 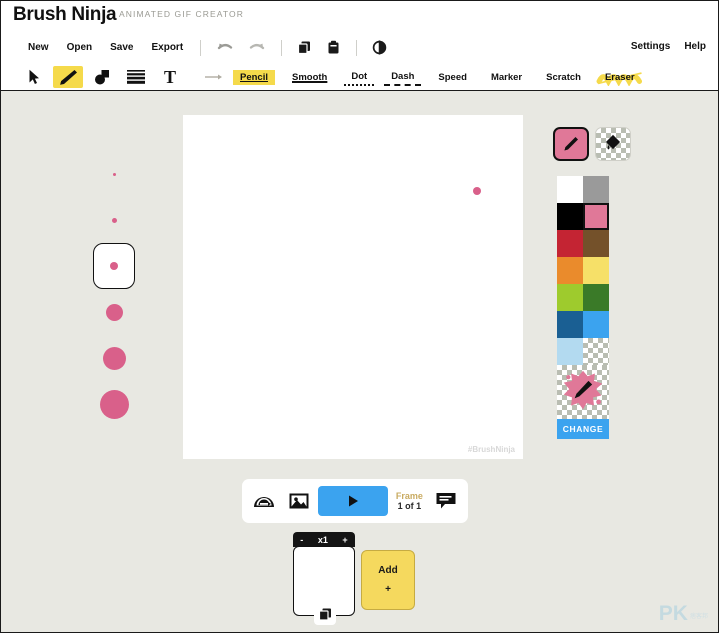 I want to click on ink-drop-icon, so click(x=613, y=142).